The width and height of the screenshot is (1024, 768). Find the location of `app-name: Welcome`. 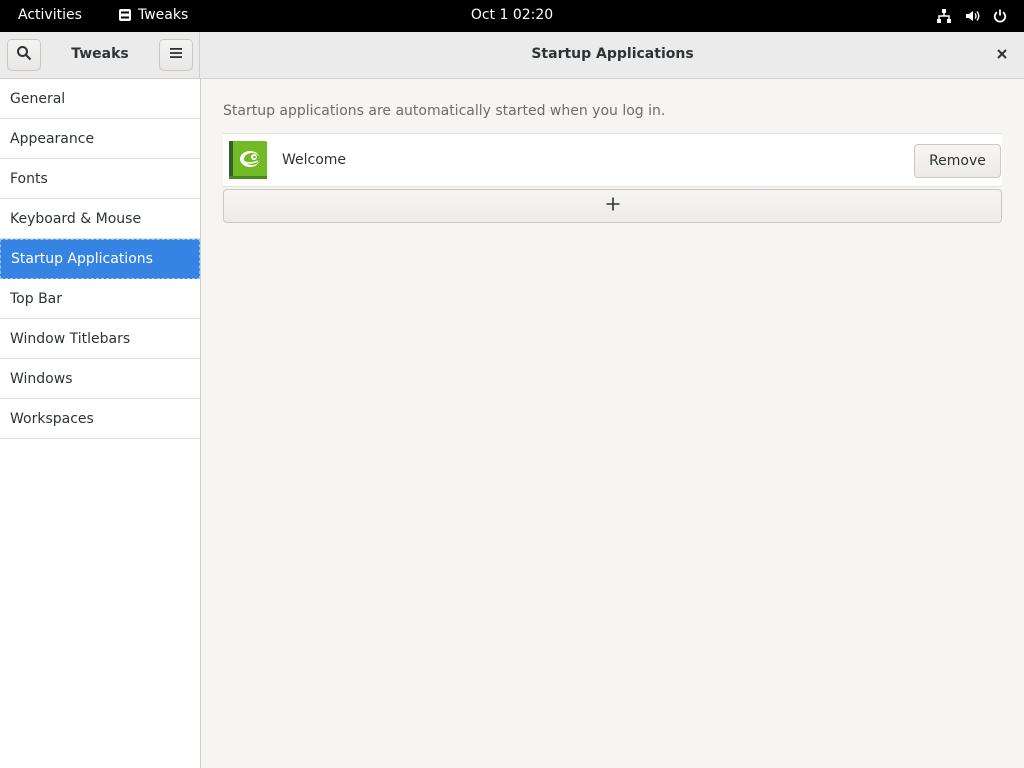

app-name: Welcome is located at coordinates (314, 160).